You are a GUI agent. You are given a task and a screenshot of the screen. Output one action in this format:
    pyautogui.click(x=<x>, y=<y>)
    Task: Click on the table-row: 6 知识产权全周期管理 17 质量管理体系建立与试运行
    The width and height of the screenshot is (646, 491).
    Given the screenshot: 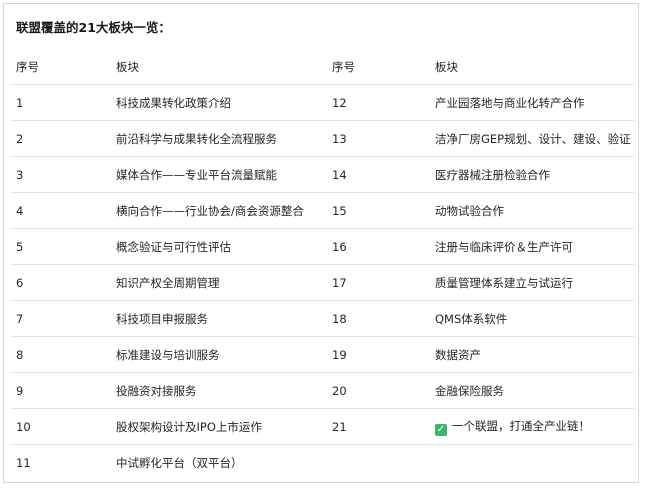 What is the action you would take?
    pyautogui.click(x=323, y=282)
    